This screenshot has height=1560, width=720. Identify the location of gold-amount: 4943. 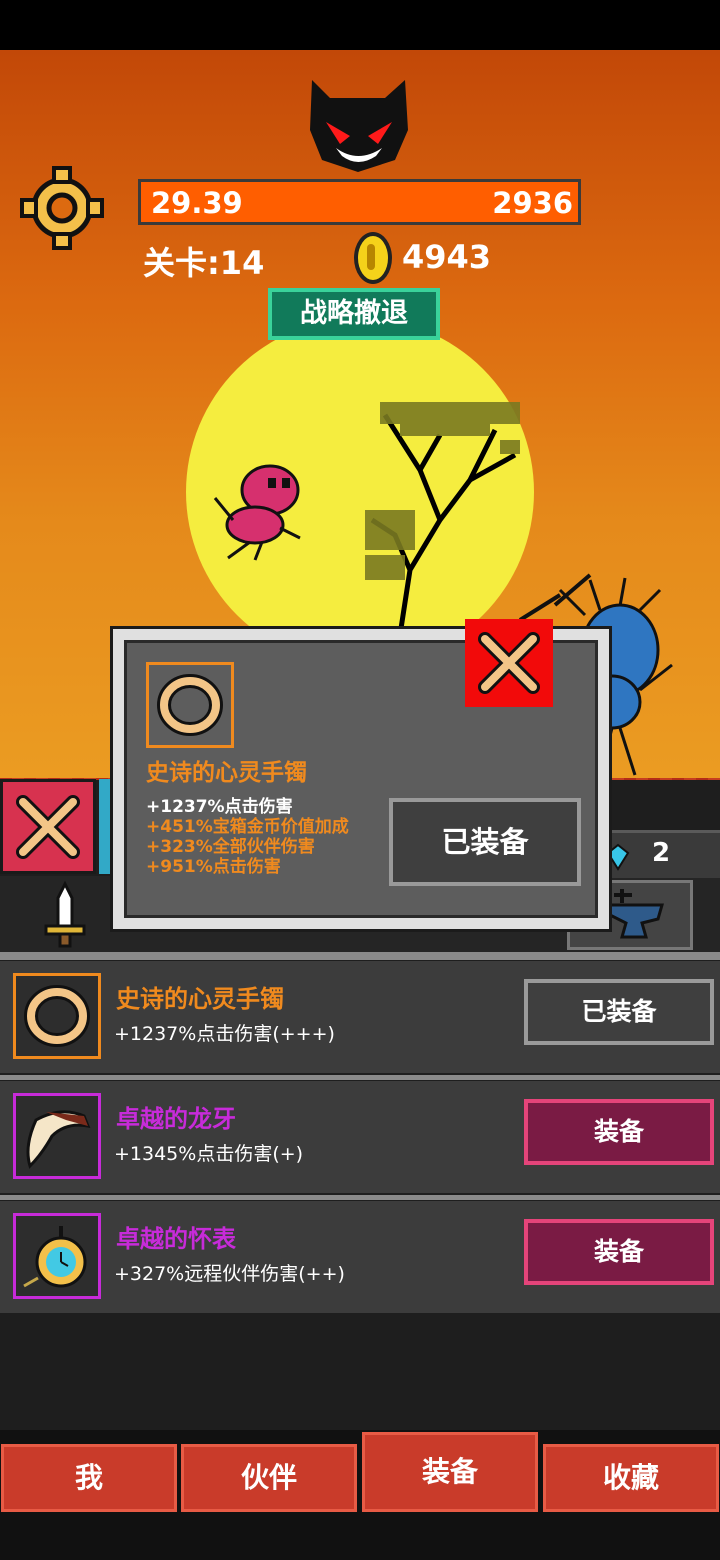
(447, 257).